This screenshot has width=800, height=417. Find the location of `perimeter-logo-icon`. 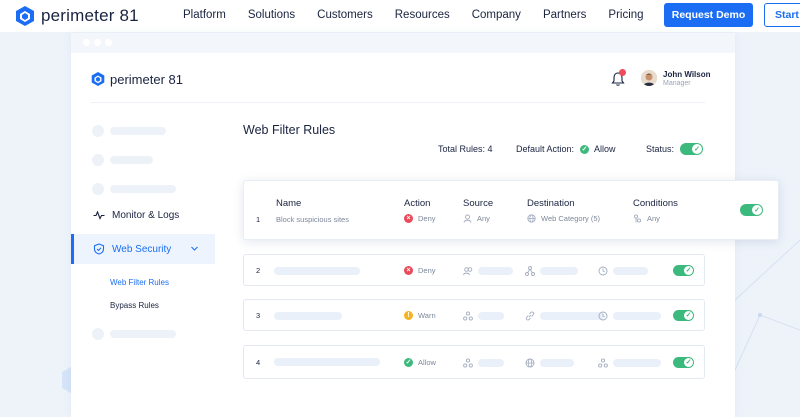

perimeter-logo-icon is located at coordinates (98, 79).